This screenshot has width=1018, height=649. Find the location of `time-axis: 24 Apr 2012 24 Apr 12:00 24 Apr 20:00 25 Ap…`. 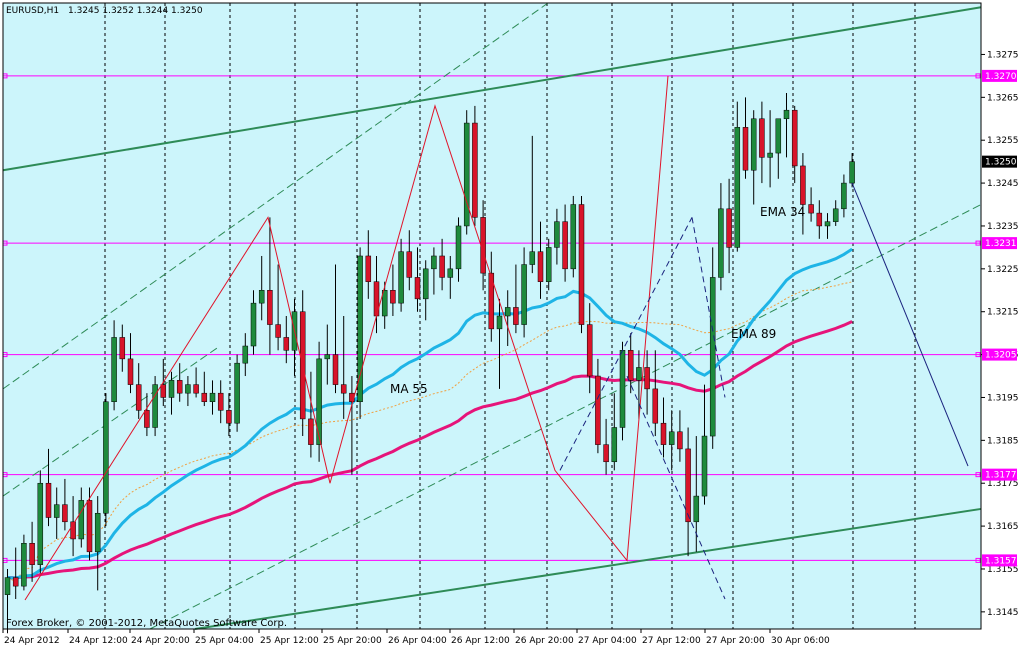

time-axis: 24 Apr 2012 24 Apr 12:00 24 Apr 20:00 25 Ap… is located at coordinates (416, 637).